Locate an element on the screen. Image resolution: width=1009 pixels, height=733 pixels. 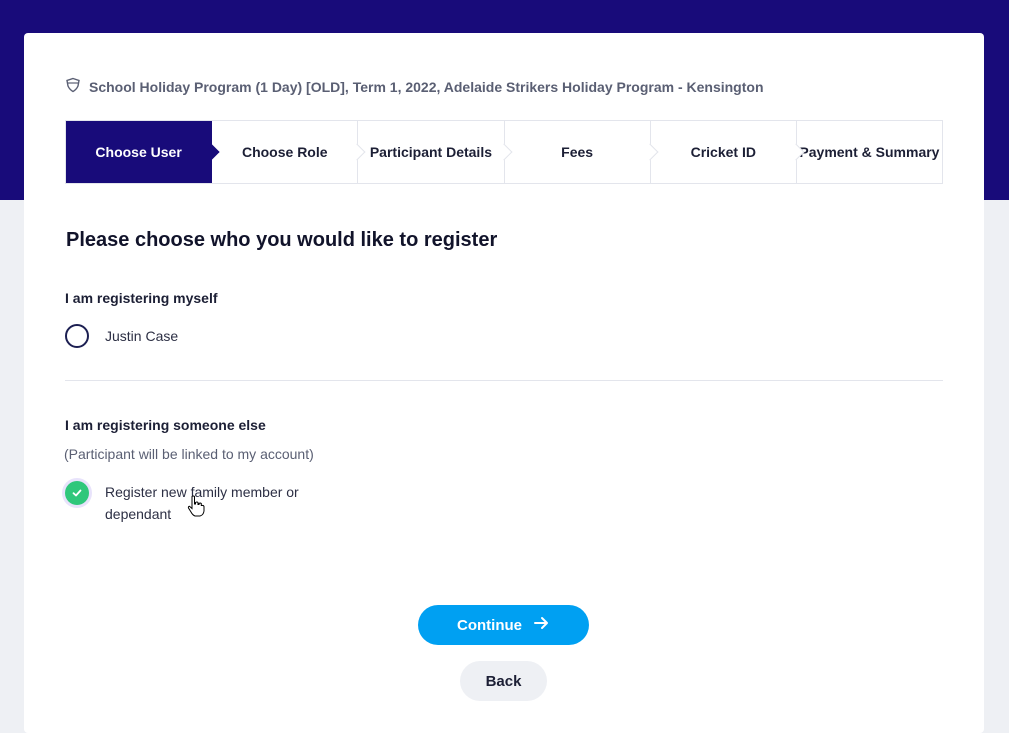
step-cricket-id: Cricket ID is located at coordinates (727, 152).